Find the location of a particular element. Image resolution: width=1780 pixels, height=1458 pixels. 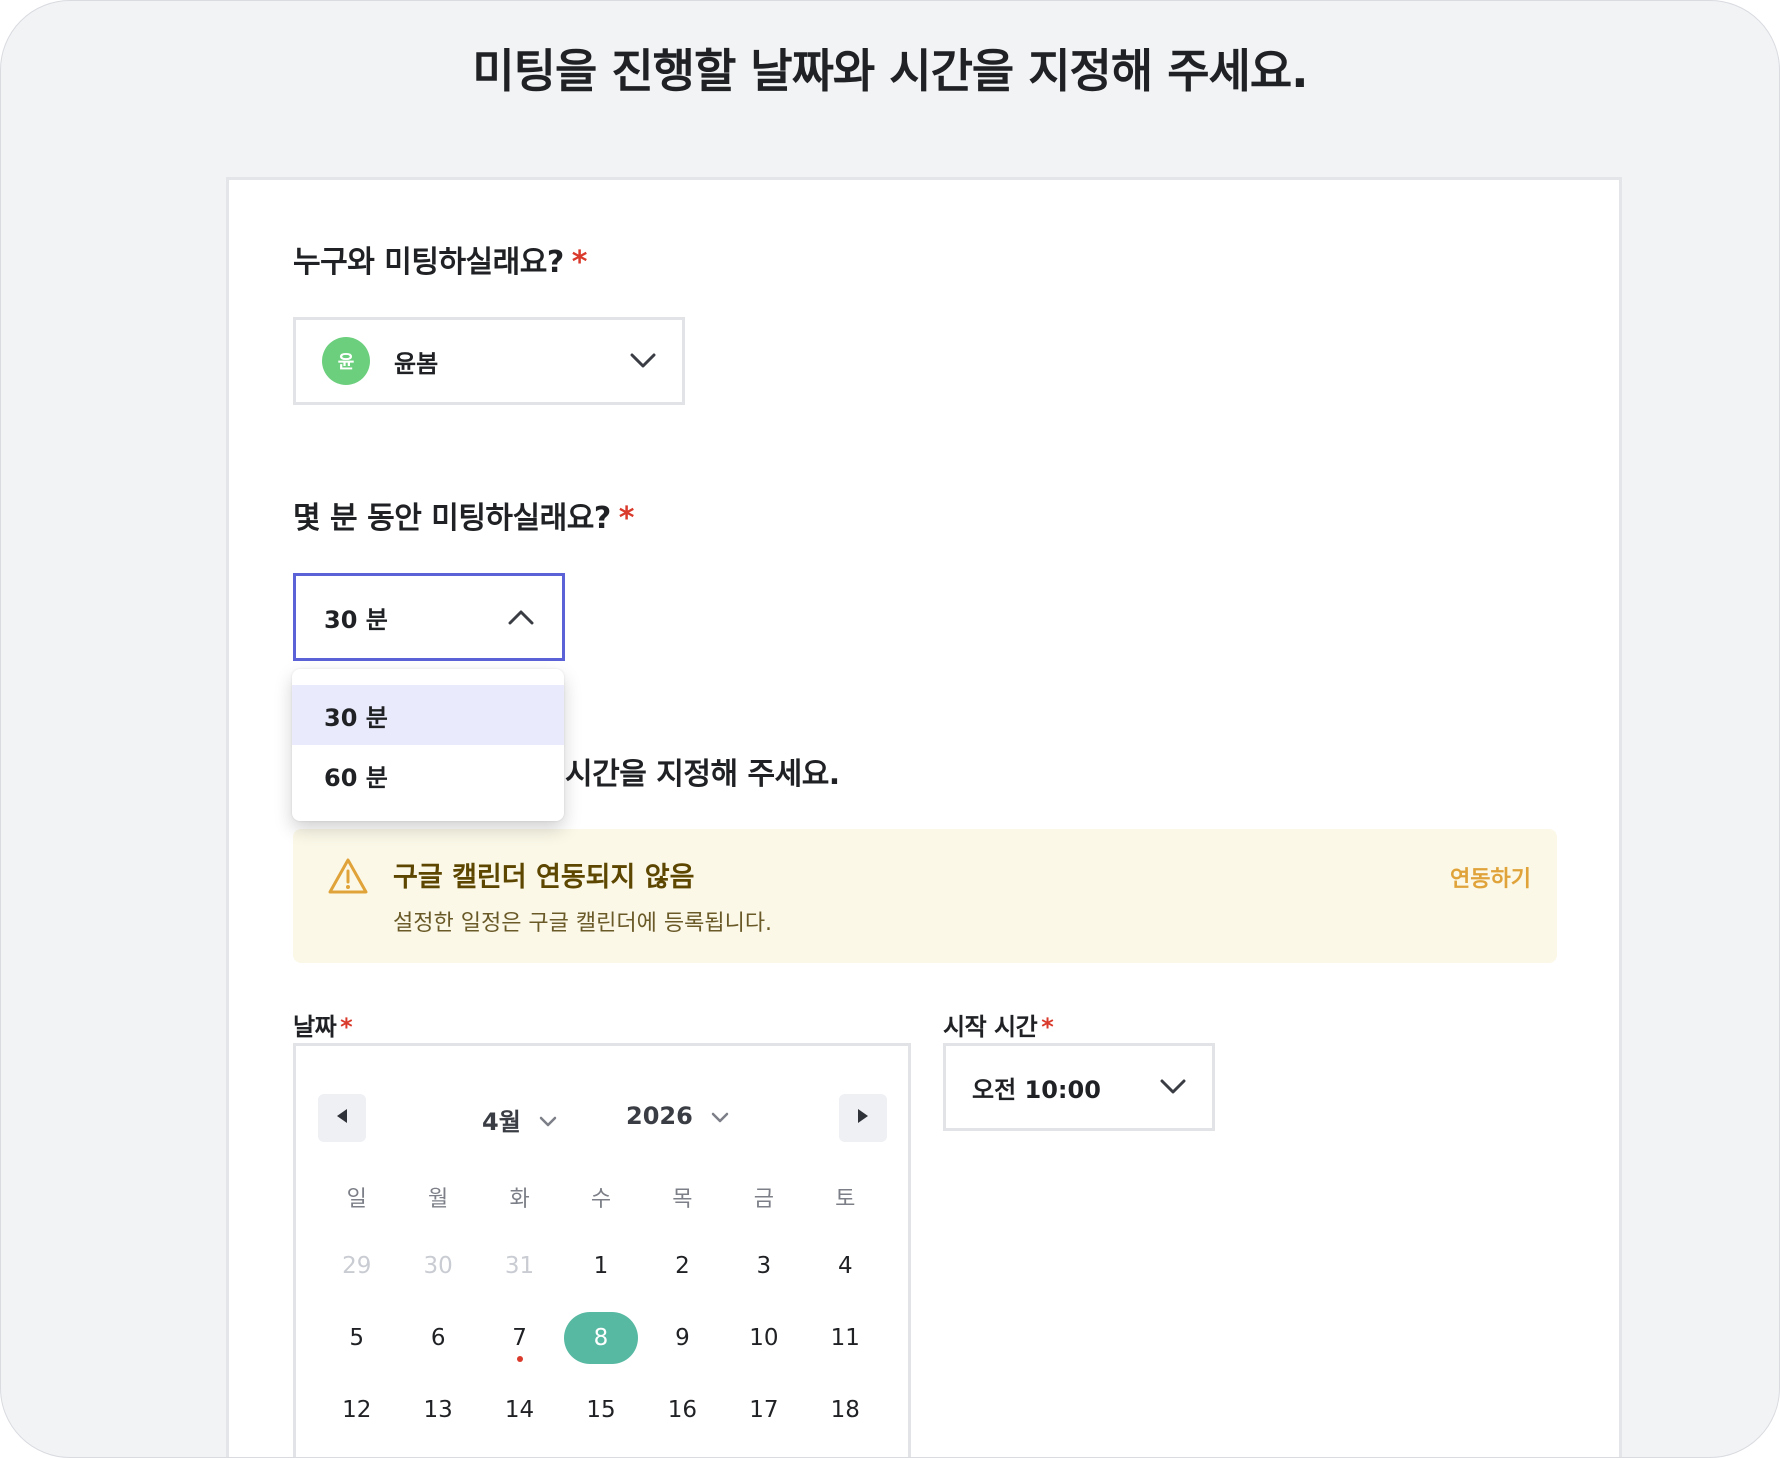

weekday-header: 일 월 화 수 목 금 토 is located at coordinates (601, 1200).